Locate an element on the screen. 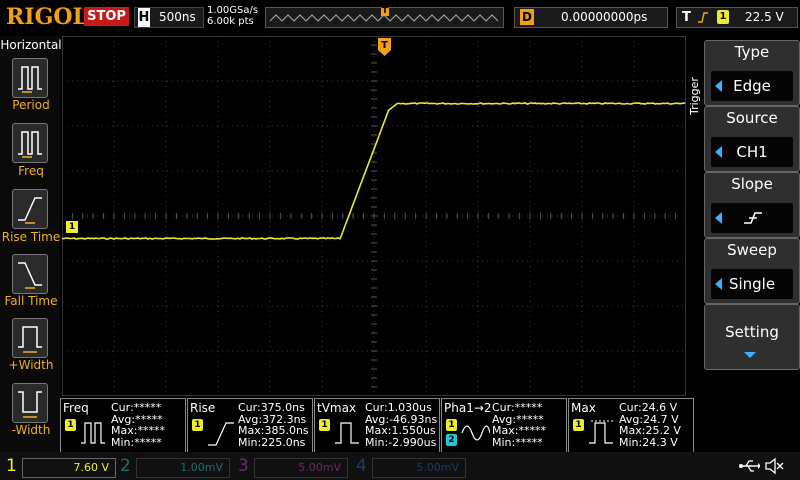 This screenshot has height=480, width=800. channel2-scale: 1.00mV is located at coordinates (183, 468).